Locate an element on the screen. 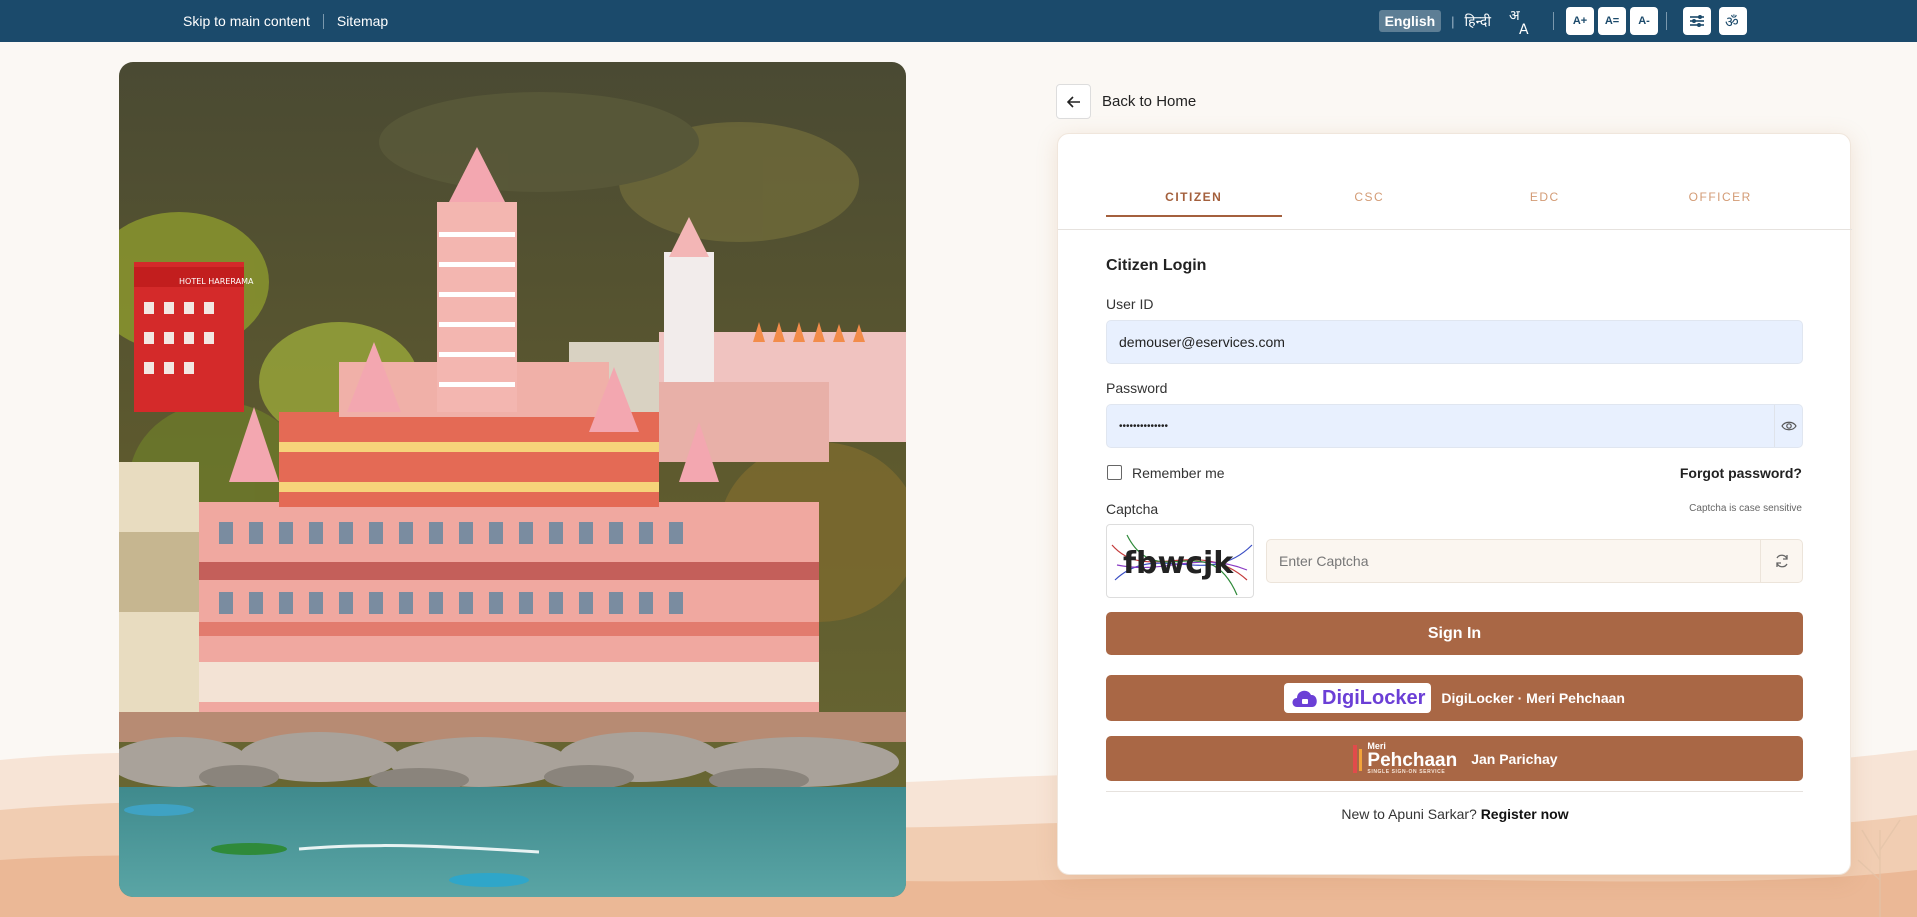 The width and height of the screenshot is (1917, 917). eye-icon is located at coordinates (1788, 426).